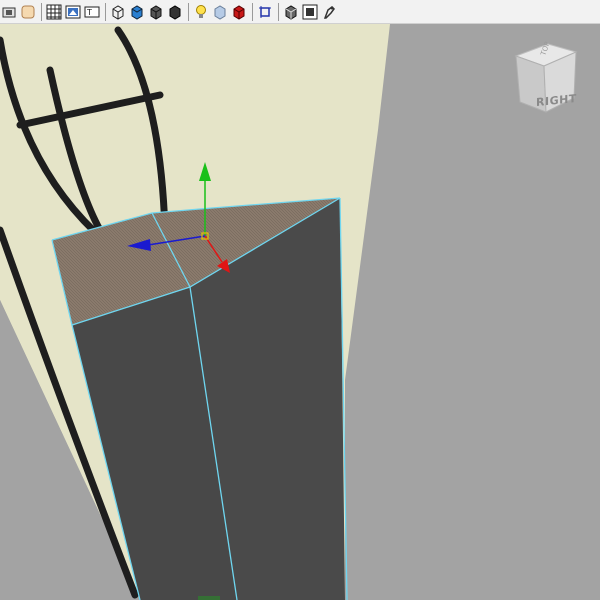  Describe the element at coordinates (209, 598) in the screenshot. I see `grid-marker` at that location.